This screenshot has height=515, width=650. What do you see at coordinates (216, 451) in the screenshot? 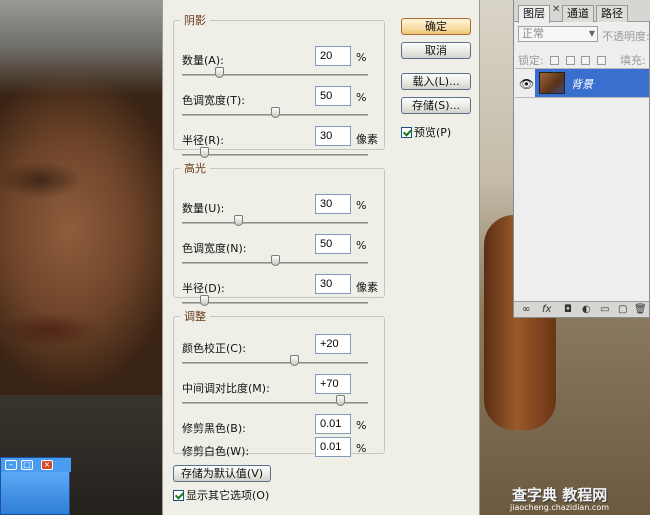
I see `white-clip-label: 修剪白色(W):` at bounding box center [216, 451].